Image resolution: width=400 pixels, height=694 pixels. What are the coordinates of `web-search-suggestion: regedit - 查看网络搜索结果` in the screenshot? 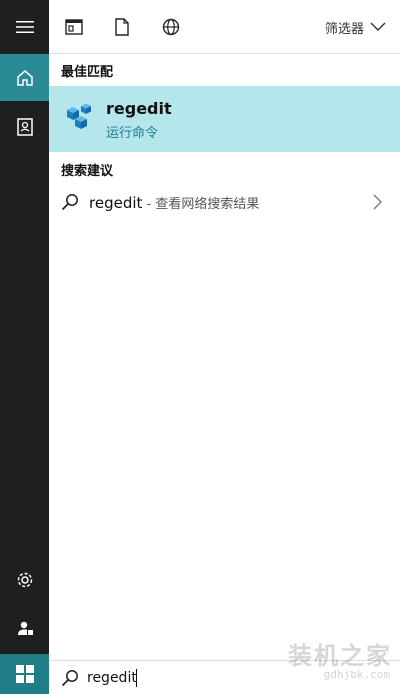 It's located at (224, 202).